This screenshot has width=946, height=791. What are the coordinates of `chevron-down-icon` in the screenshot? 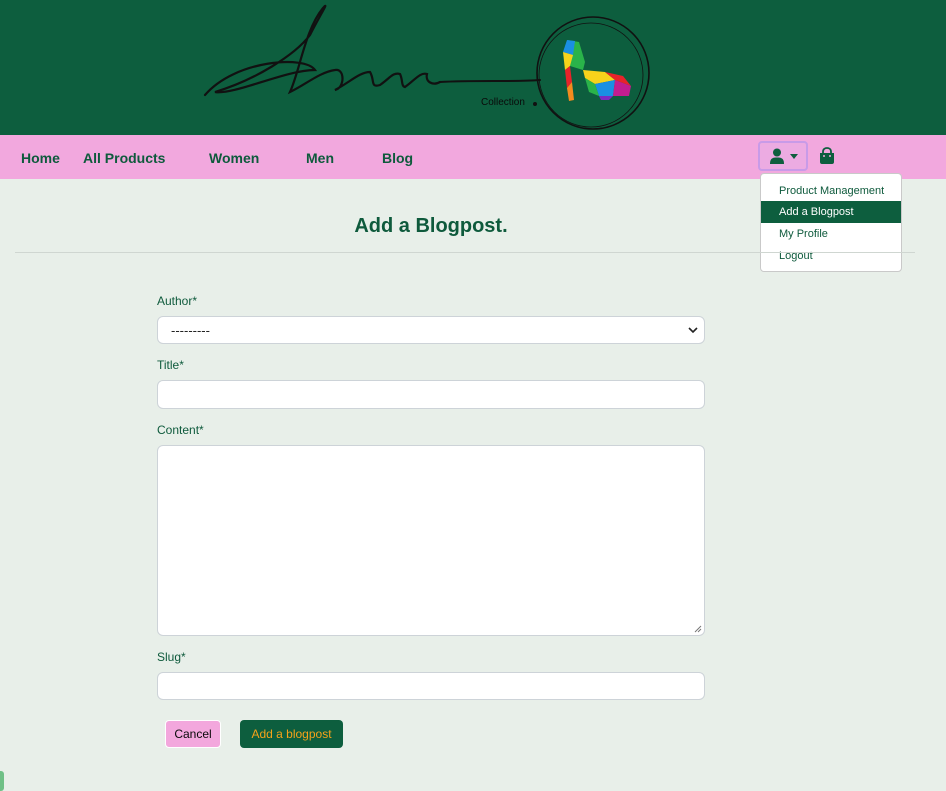 It's located at (693, 330).